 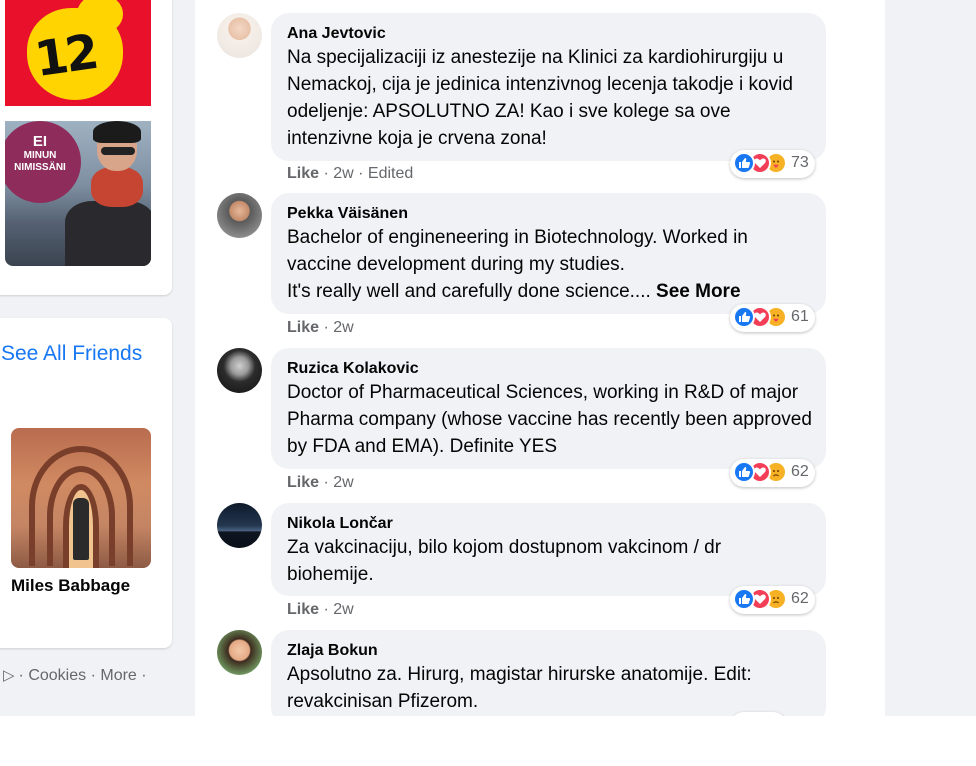 What do you see at coordinates (800, 316) in the screenshot?
I see `reaction-count: 61` at bounding box center [800, 316].